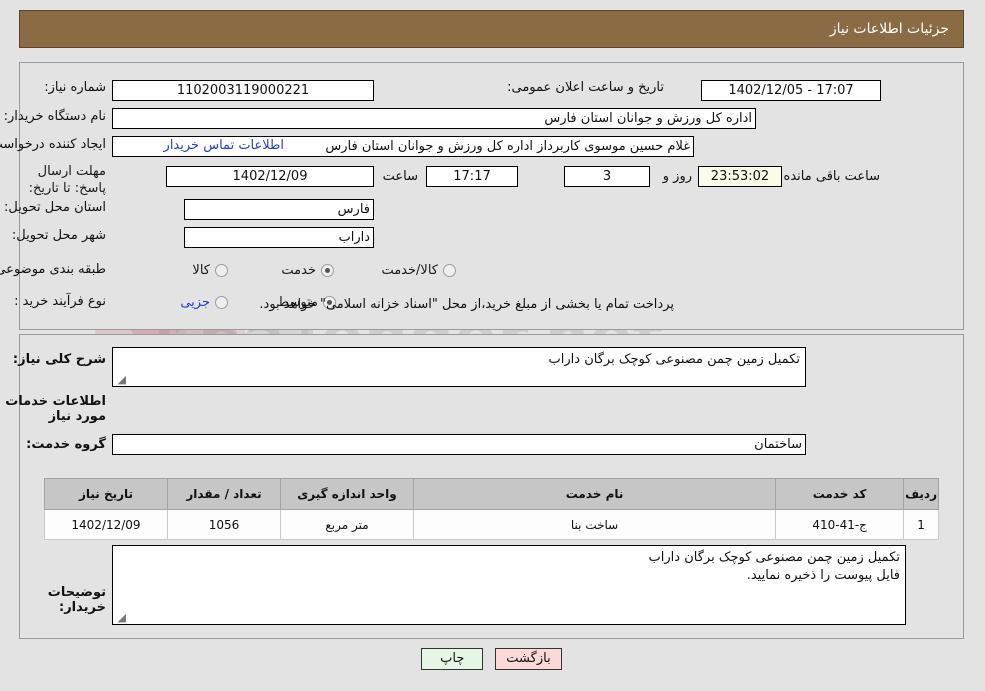 The image size is (985, 691). What do you see at coordinates (68, 180) in the screenshot?
I see `deadline-label: مهلت ارسال پاسخ: تا تاریخ:` at bounding box center [68, 180].